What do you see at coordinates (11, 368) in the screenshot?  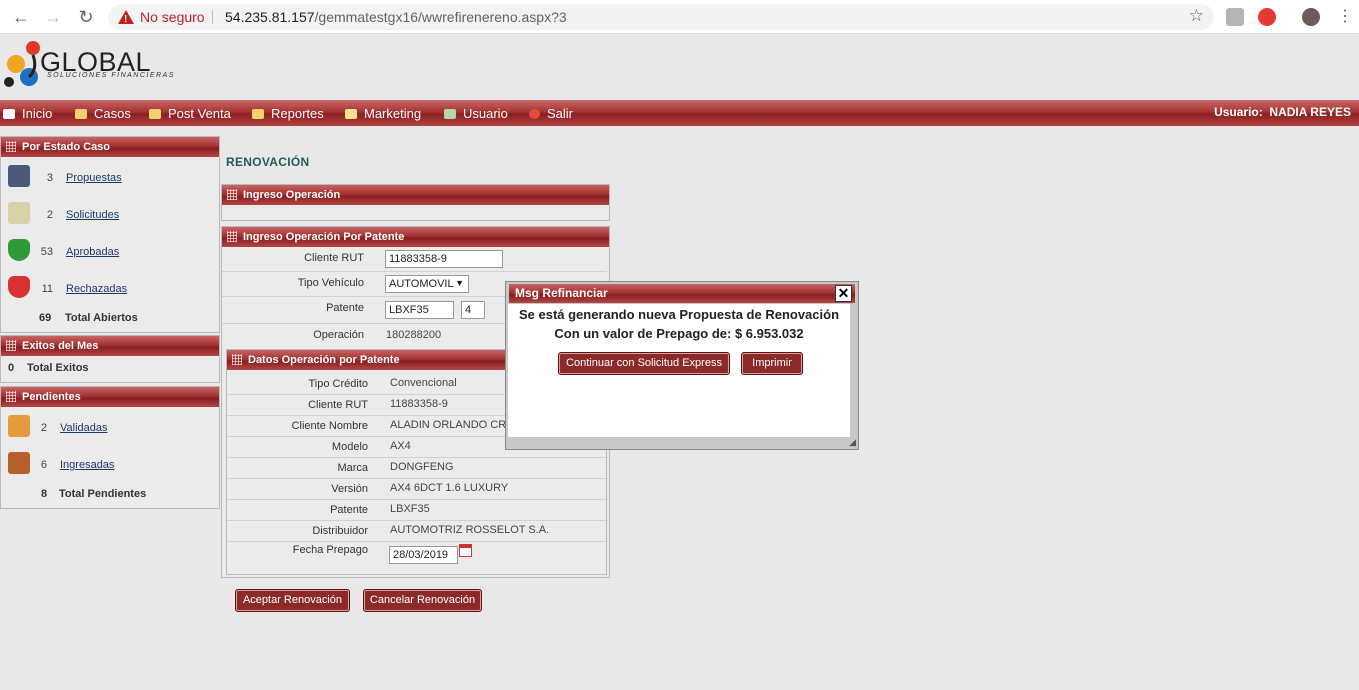 I see `total-exitos-count: 0` at bounding box center [11, 368].